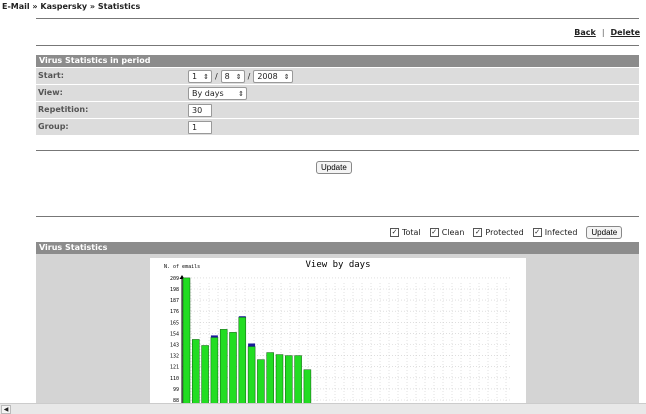 The image size is (646, 414). I want to click on start-year-select: 2008 ⇕, so click(273, 76).